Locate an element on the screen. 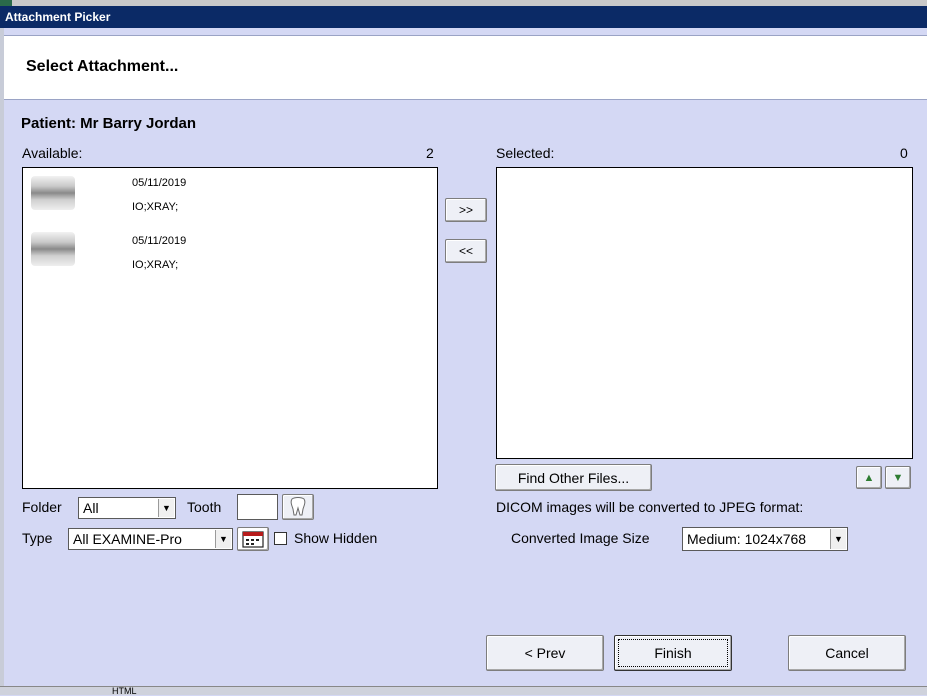 The width and height of the screenshot is (927, 696). taskbar: HTML is located at coordinates (463, 691).